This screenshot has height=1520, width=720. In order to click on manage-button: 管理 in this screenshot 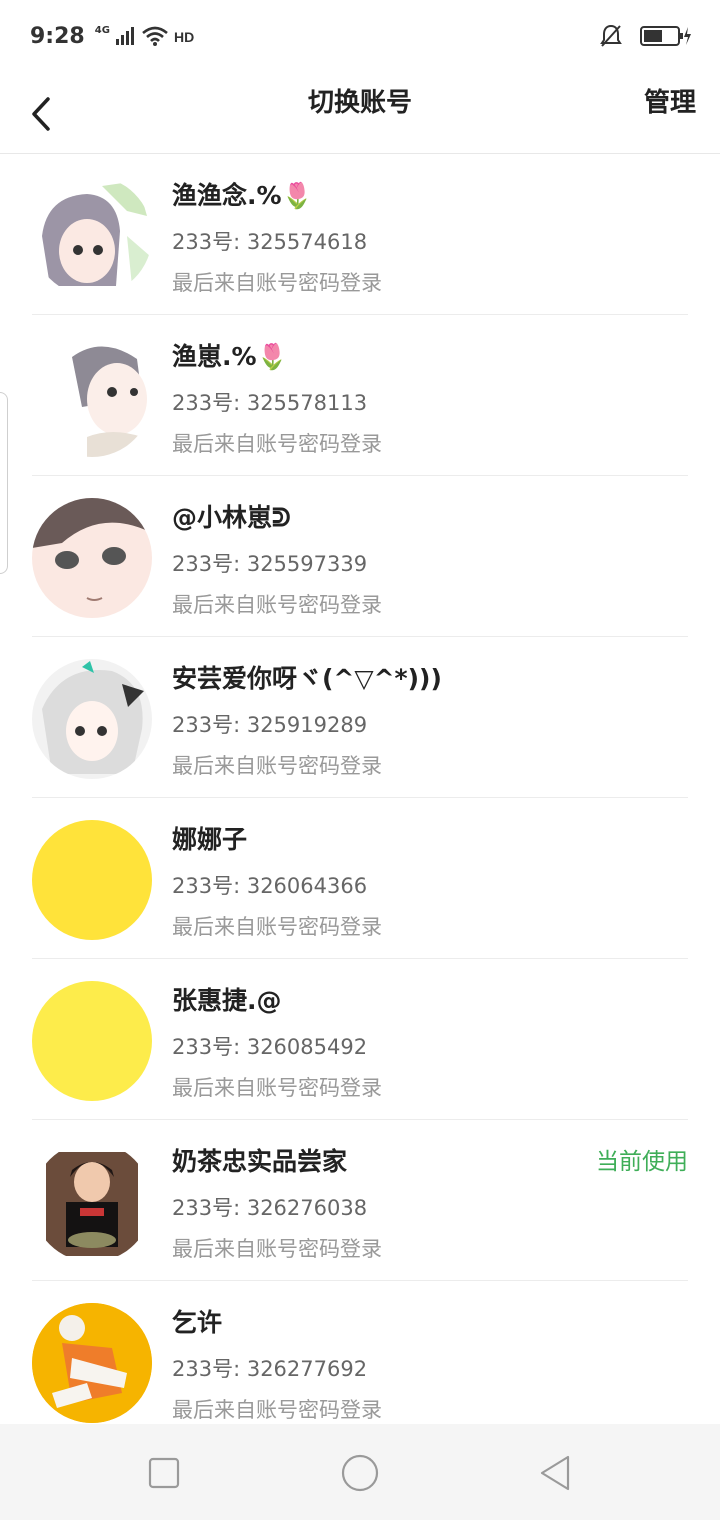, I will do `click(670, 103)`.